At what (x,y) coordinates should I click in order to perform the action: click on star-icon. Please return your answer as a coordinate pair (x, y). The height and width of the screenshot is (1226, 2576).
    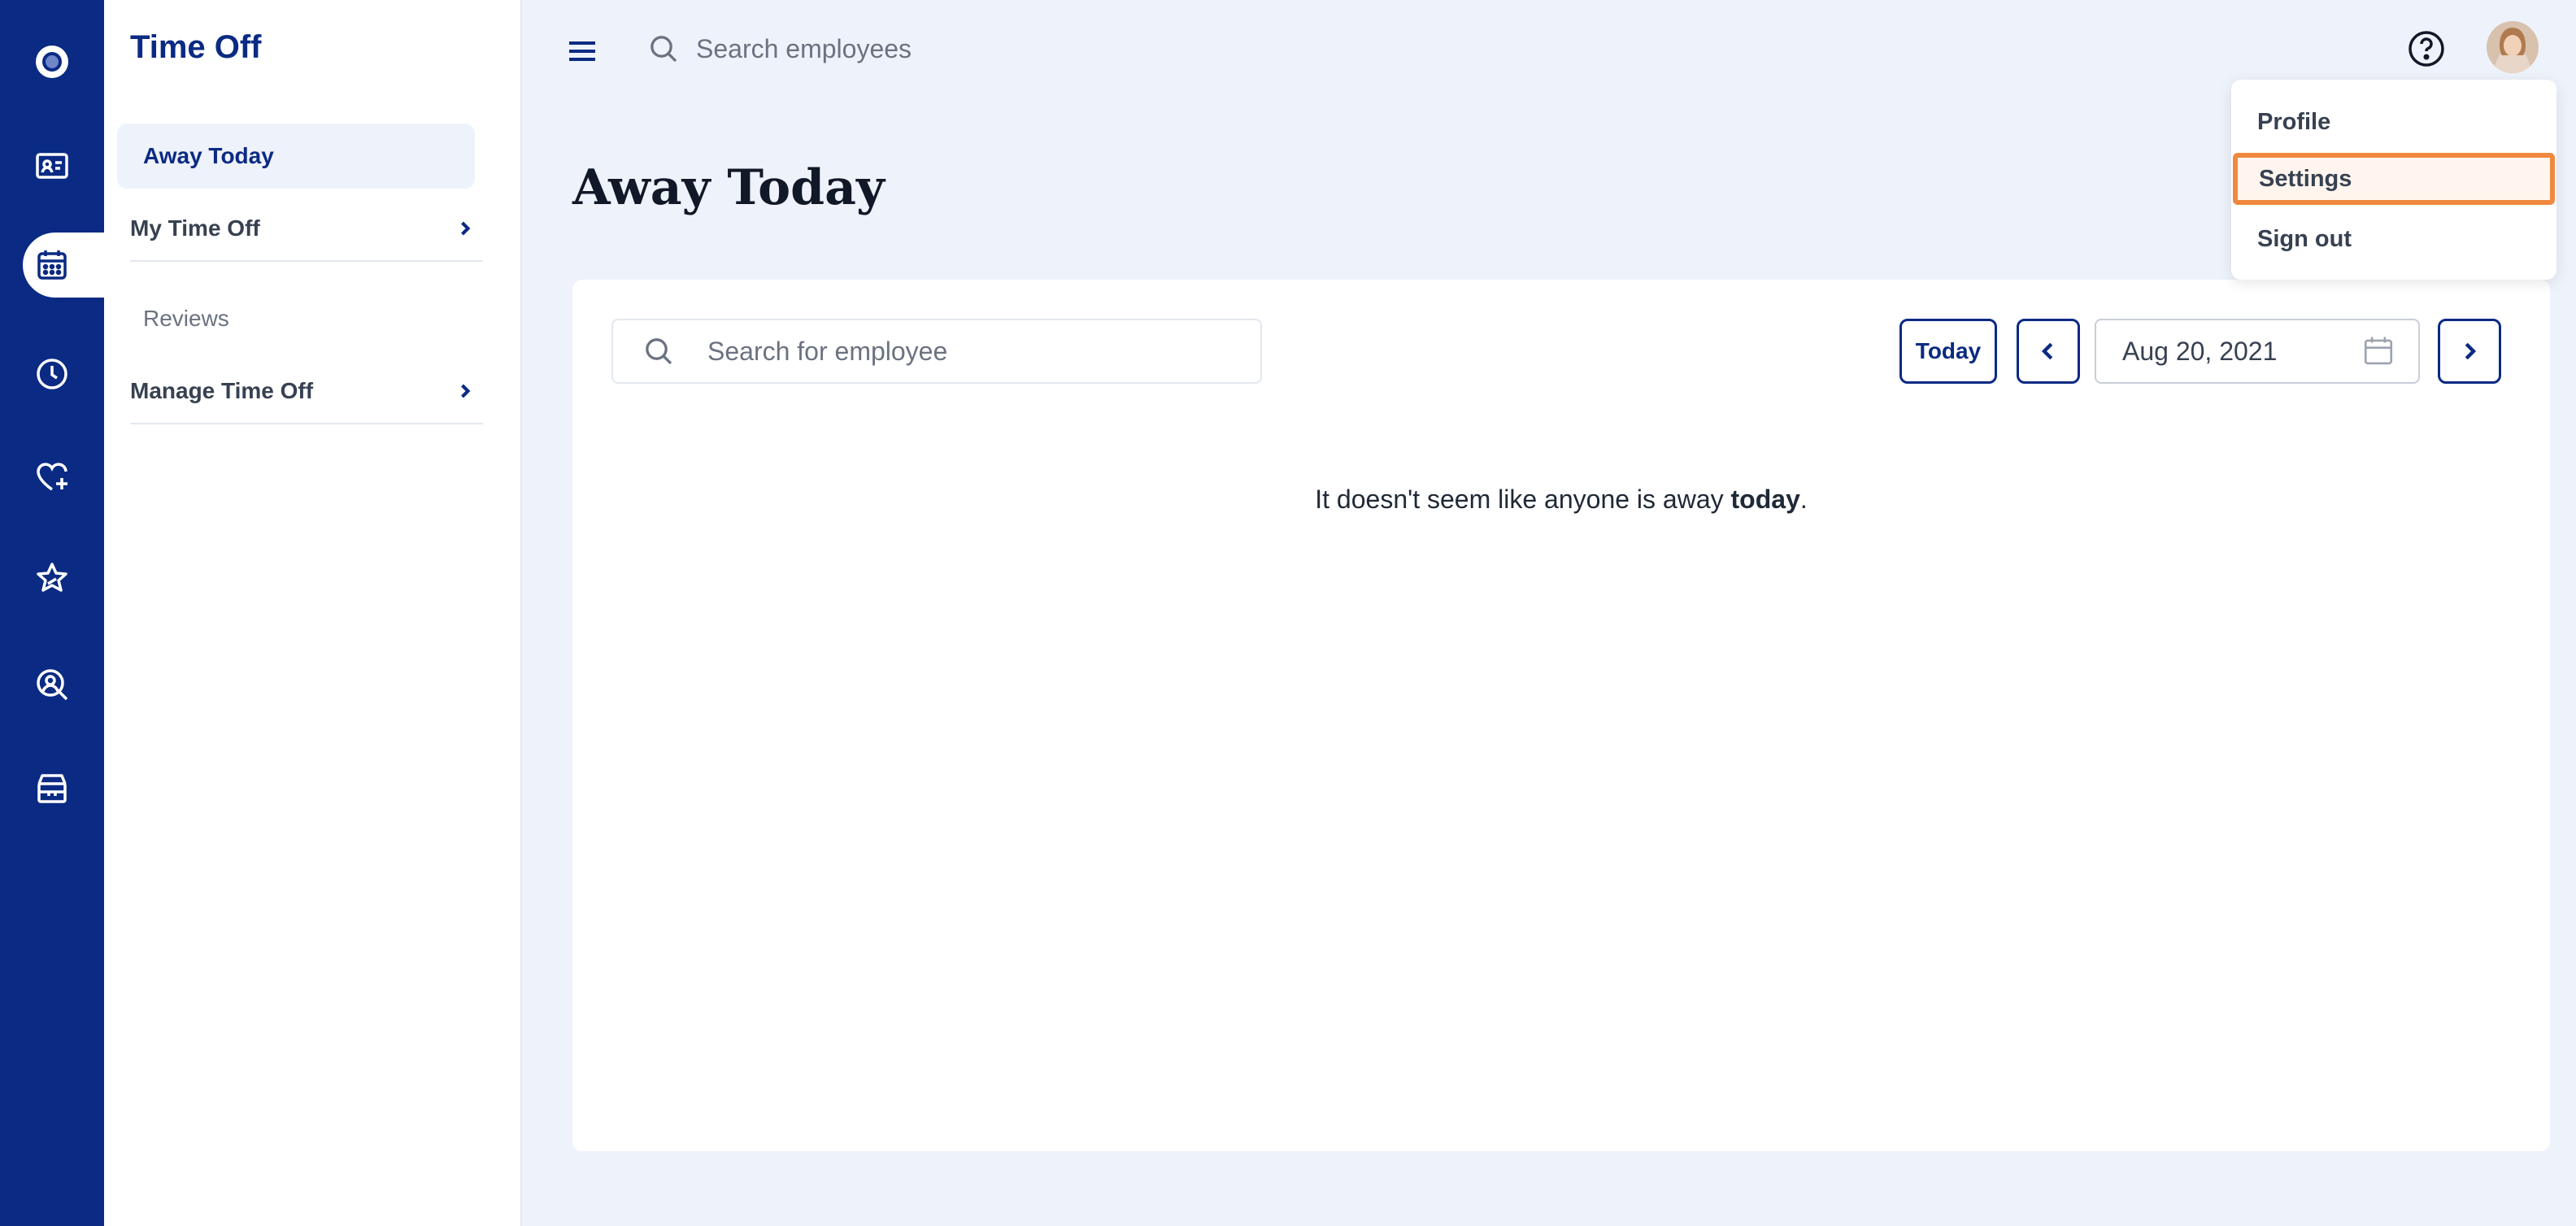
    Looking at the image, I should click on (52, 579).